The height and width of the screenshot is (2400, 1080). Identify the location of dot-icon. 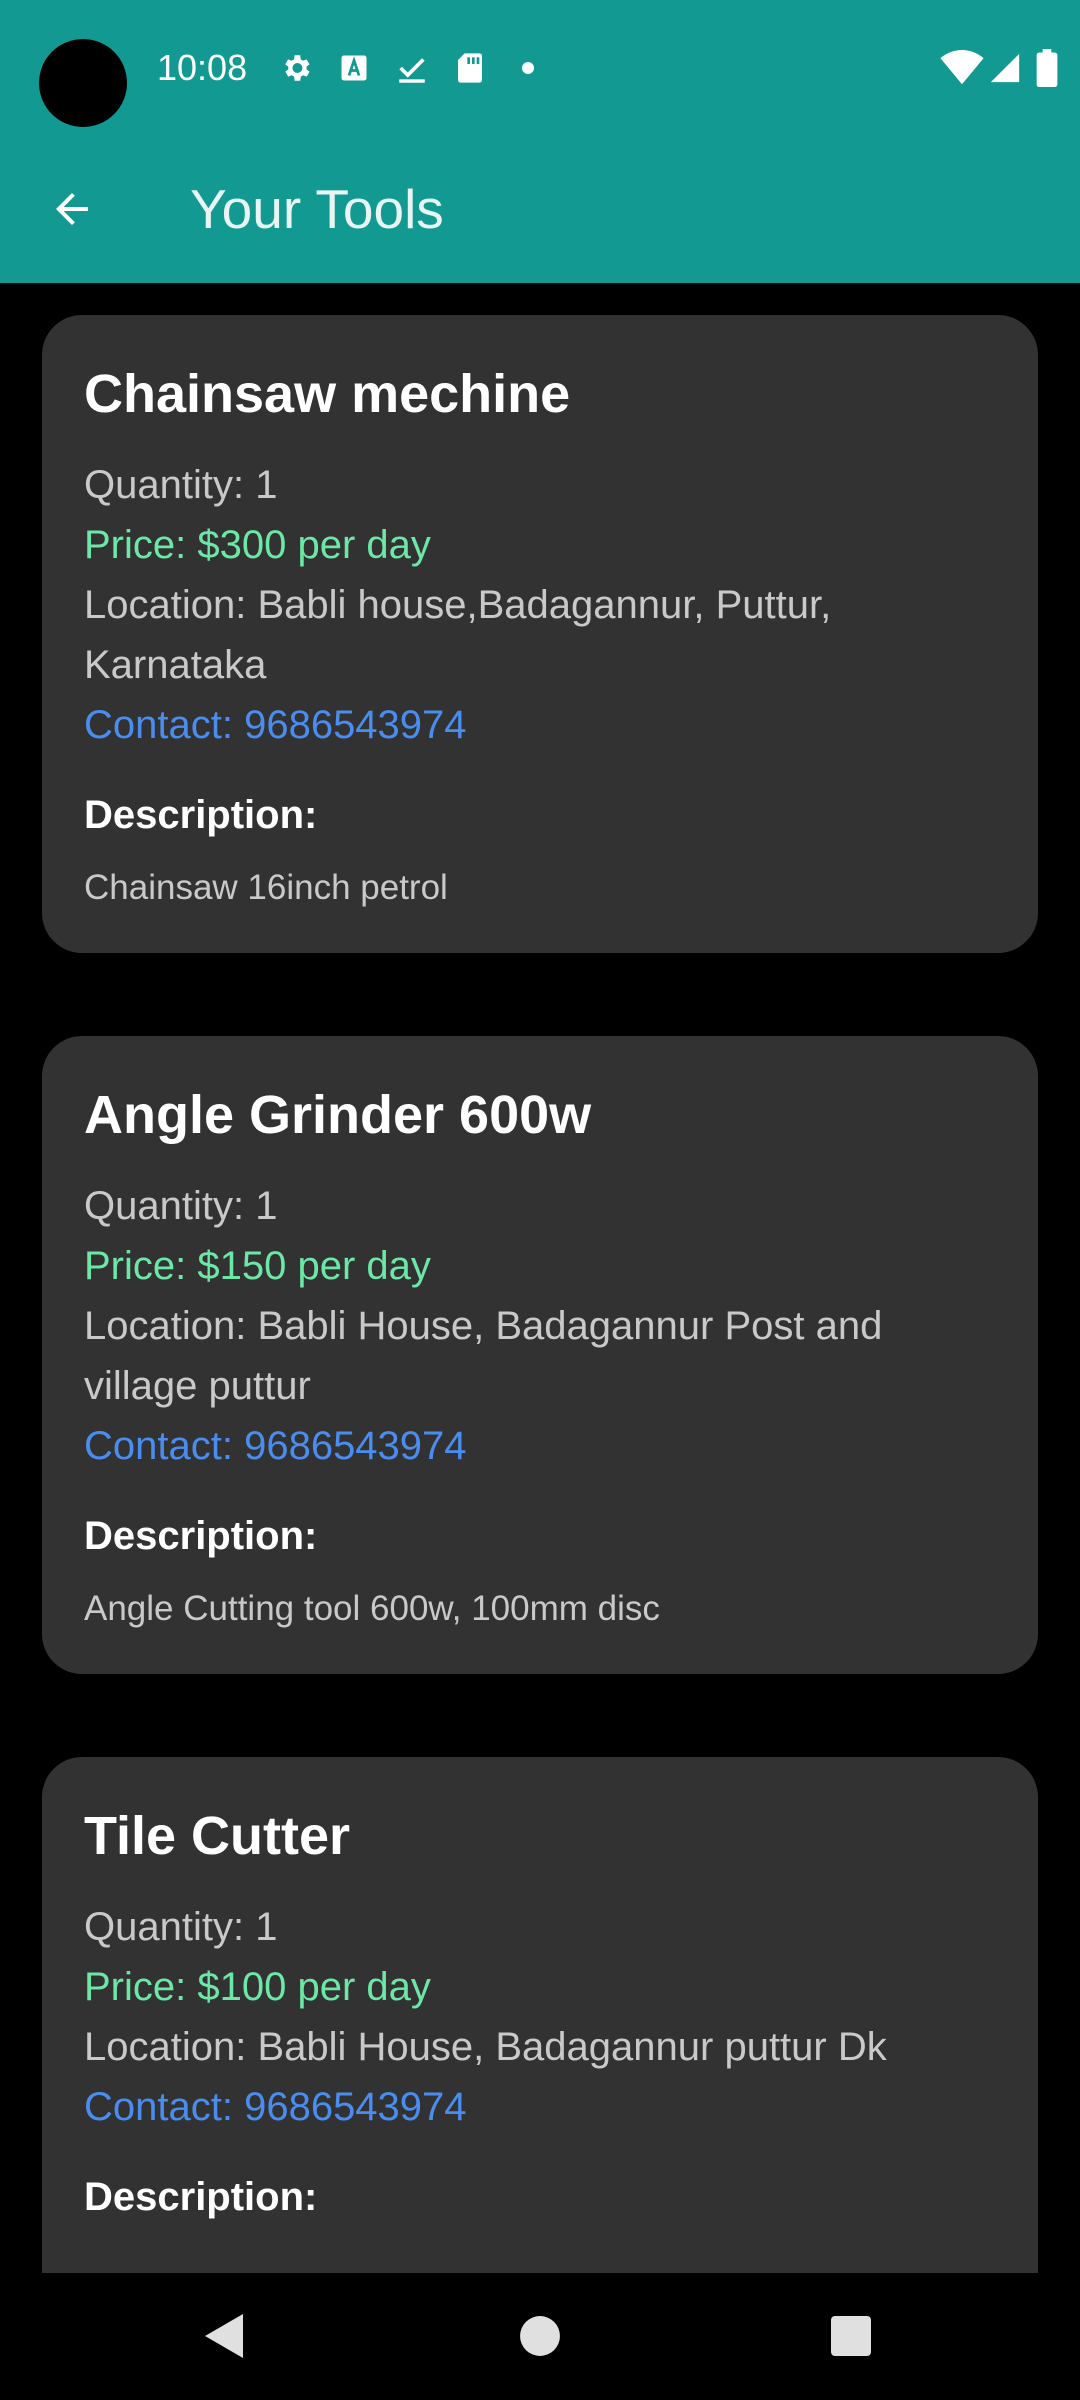
(528, 68).